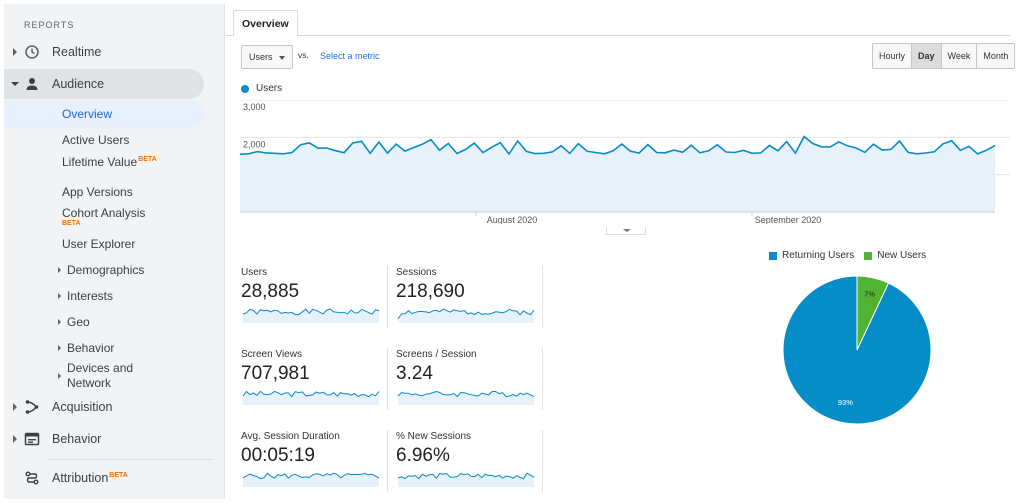  Describe the element at coordinates (15, 84) in the screenshot. I see `caret-down-icon` at that location.